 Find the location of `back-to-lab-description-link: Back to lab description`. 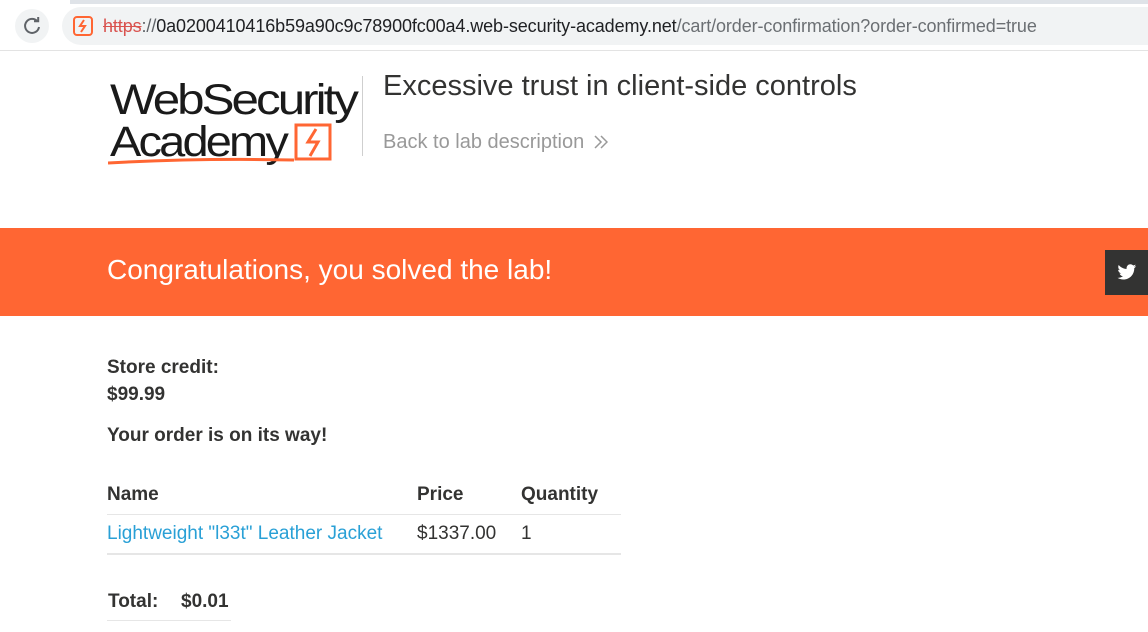

back-to-lab-description-link: Back to lab description is located at coordinates (496, 142).